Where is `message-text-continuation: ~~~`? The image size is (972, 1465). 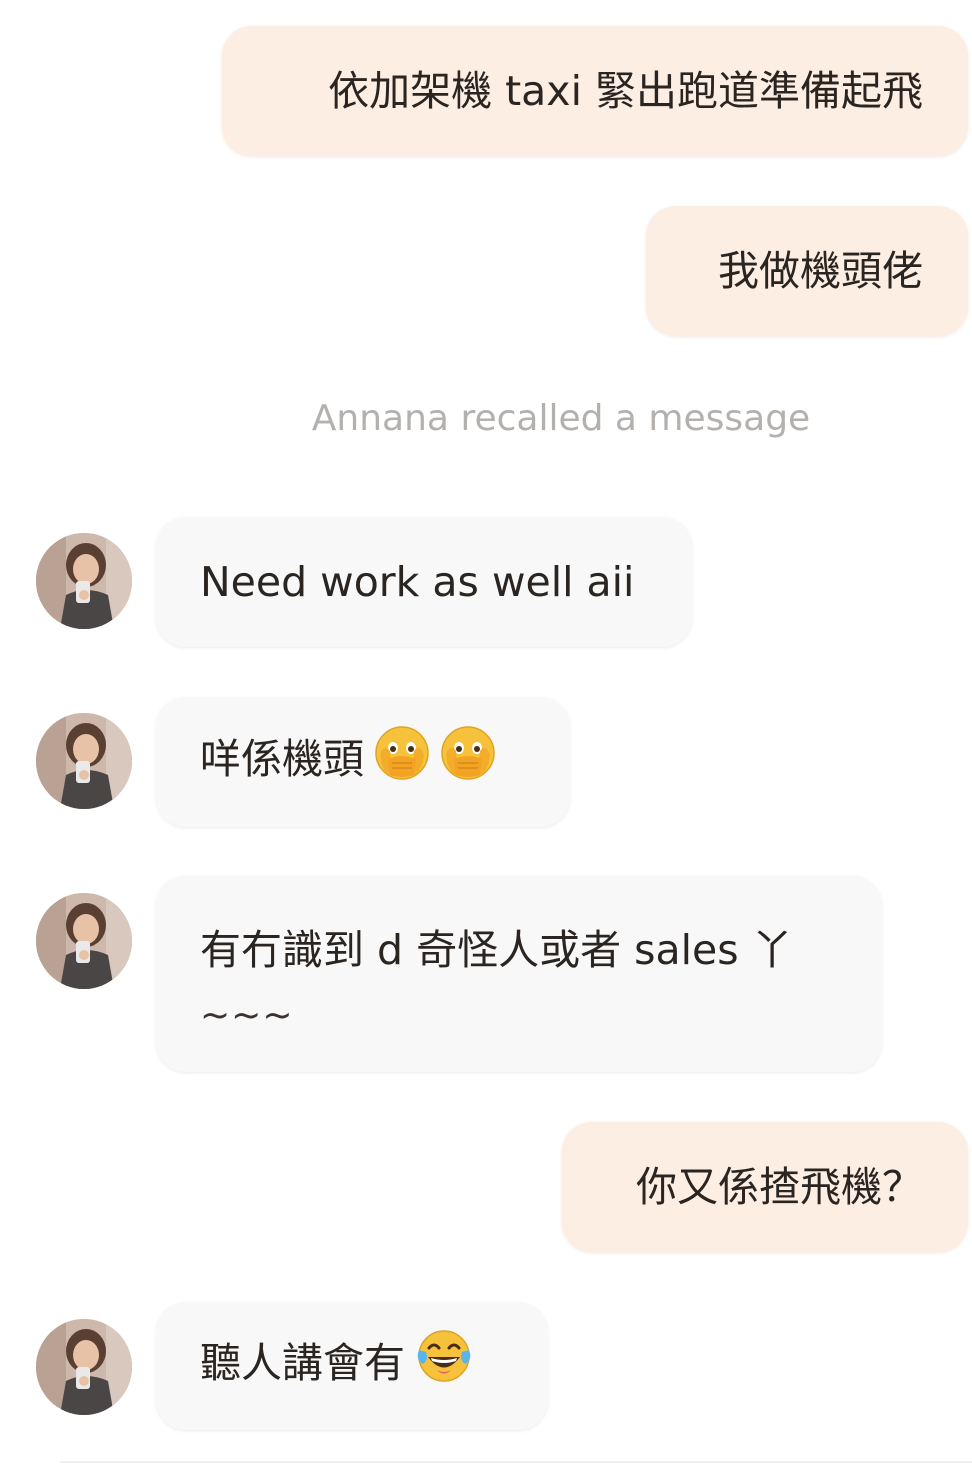
message-text-continuation: ~~~ is located at coordinates (247, 1015).